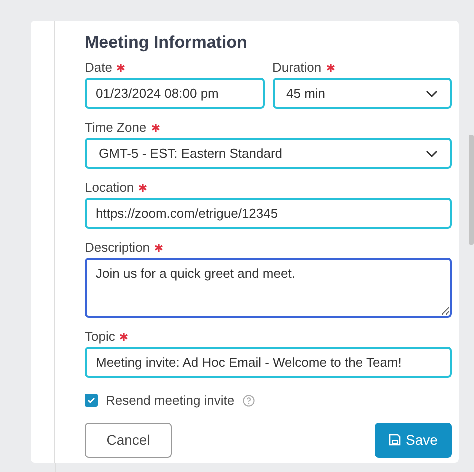 The image size is (474, 472). I want to click on field-label: Time Zone, so click(116, 128).